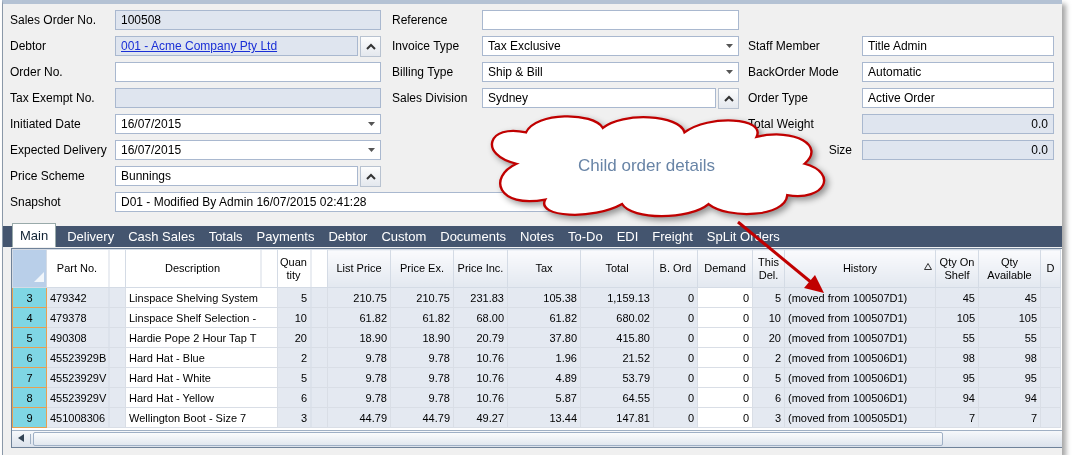 This screenshot has height=467, width=1075. Describe the element at coordinates (59, 150) in the screenshot. I see `field-label: Expected Delivery` at that location.